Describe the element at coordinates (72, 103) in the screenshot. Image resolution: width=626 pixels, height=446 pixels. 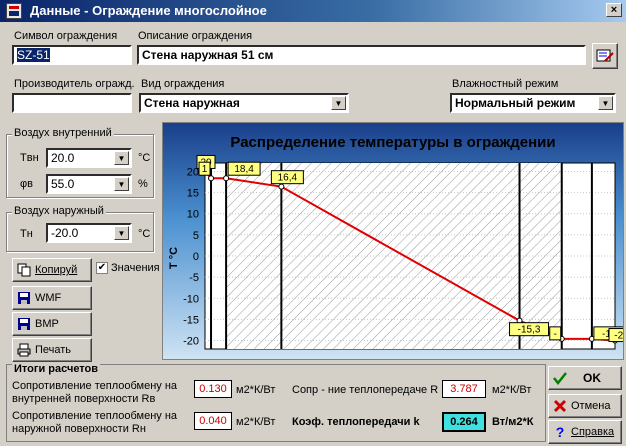
I see `manufacturer-input` at that location.